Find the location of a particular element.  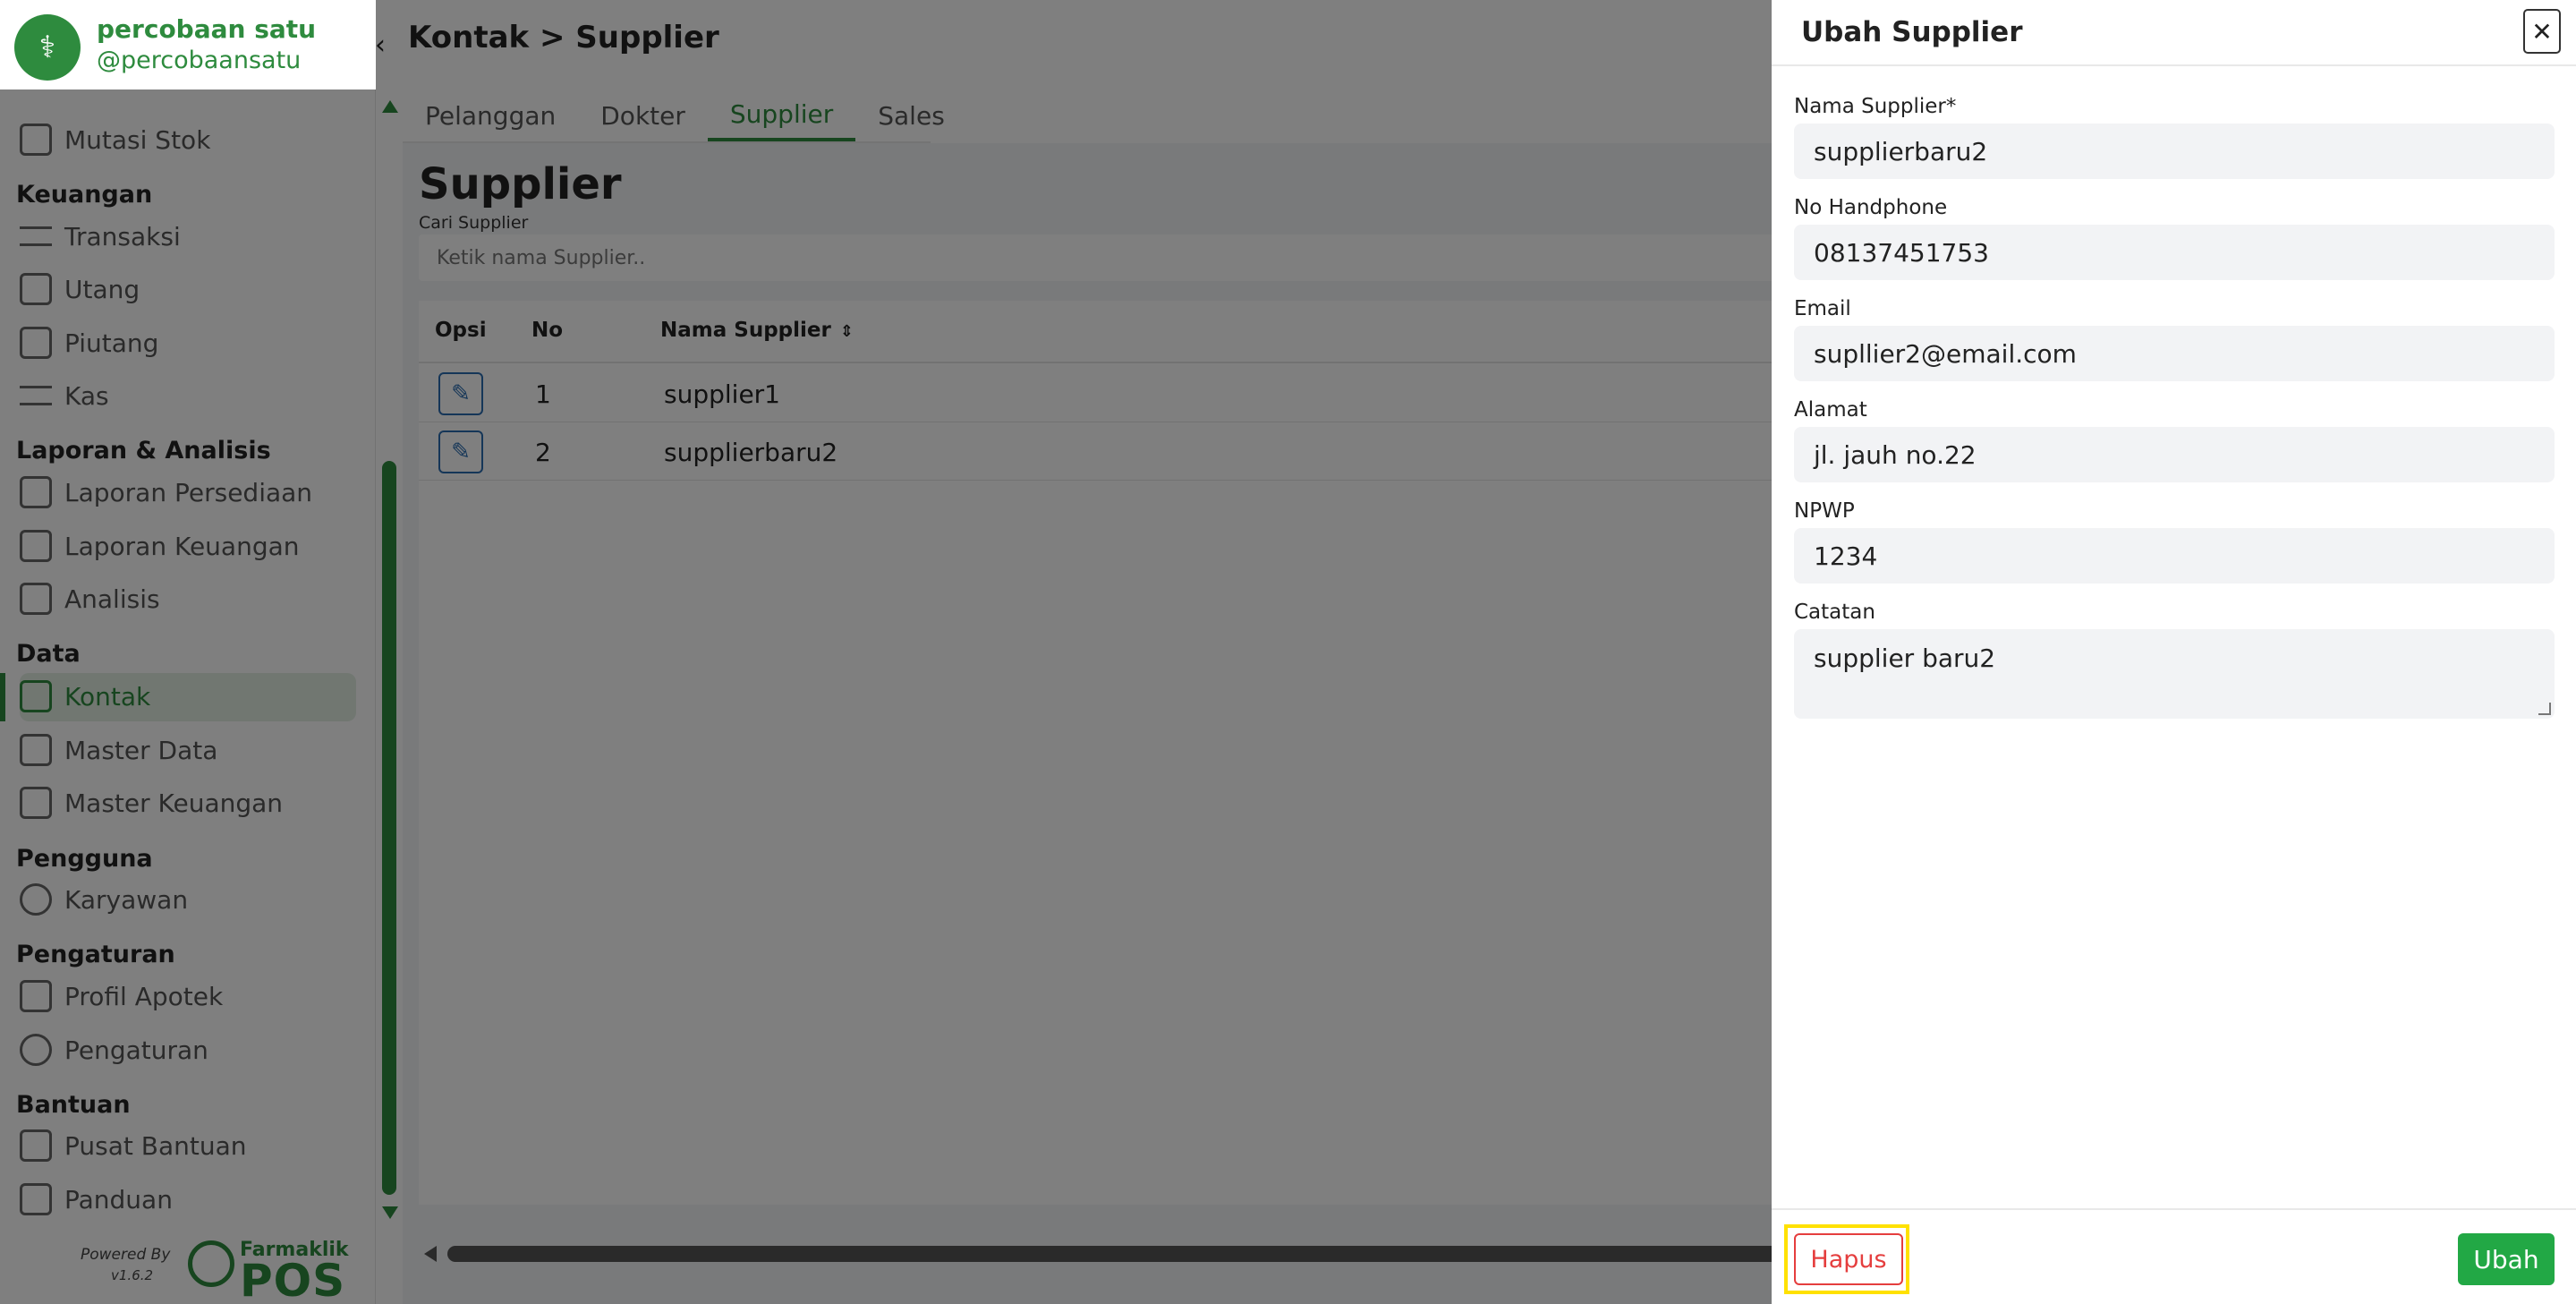

label-nama-supplier: Nama Supplier* is located at coordinates (1875, 106).